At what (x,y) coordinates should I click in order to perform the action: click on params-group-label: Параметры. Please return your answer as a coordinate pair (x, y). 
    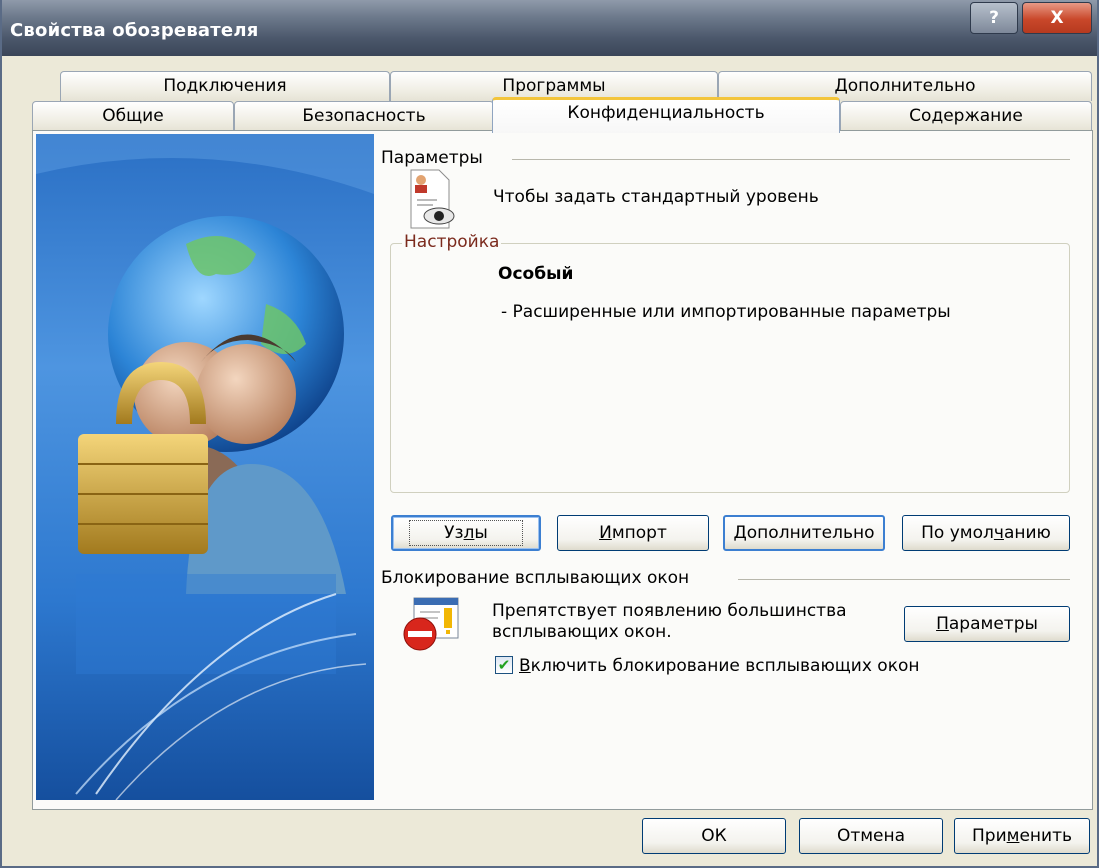
    Looking at the image, I should click on (435, 158).